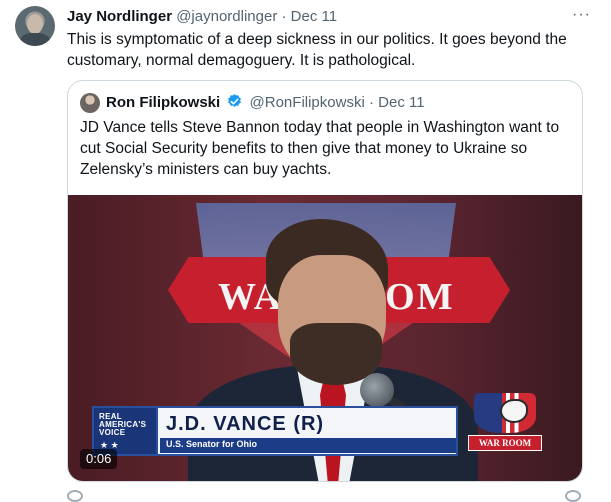  Describe the element at coordinates (123, 424) in the screenshot. I see `network-label: REAL AMERICA'S VOICE` at that location.